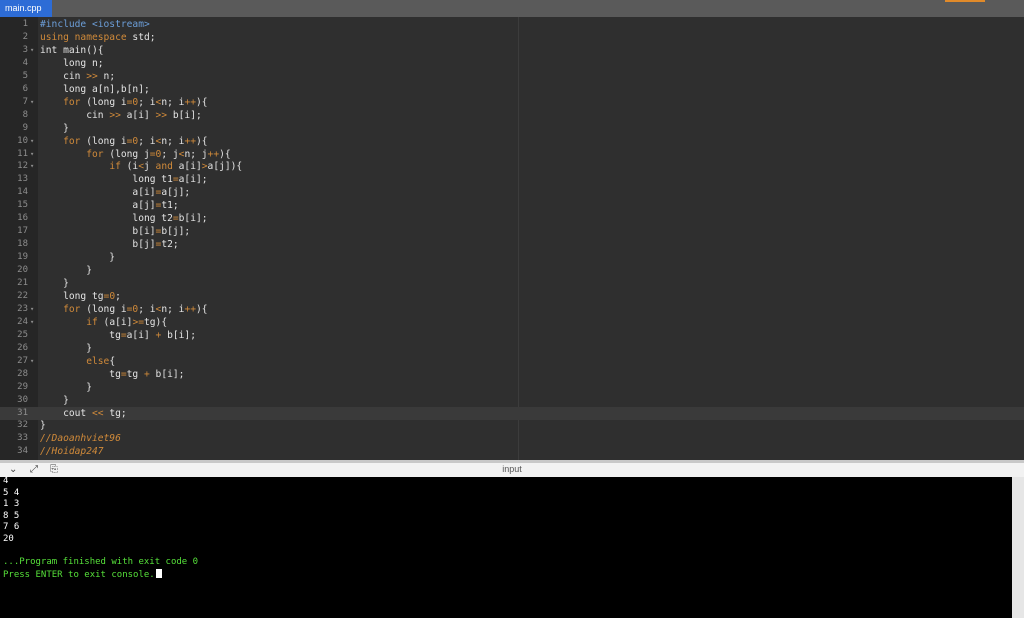 This screenshot has width=1024, height=618. What do you see at coordinates (512, 76) in the screenshot?
I see `code-line: 5 cin >> n;` at bounding box center [512, 76].